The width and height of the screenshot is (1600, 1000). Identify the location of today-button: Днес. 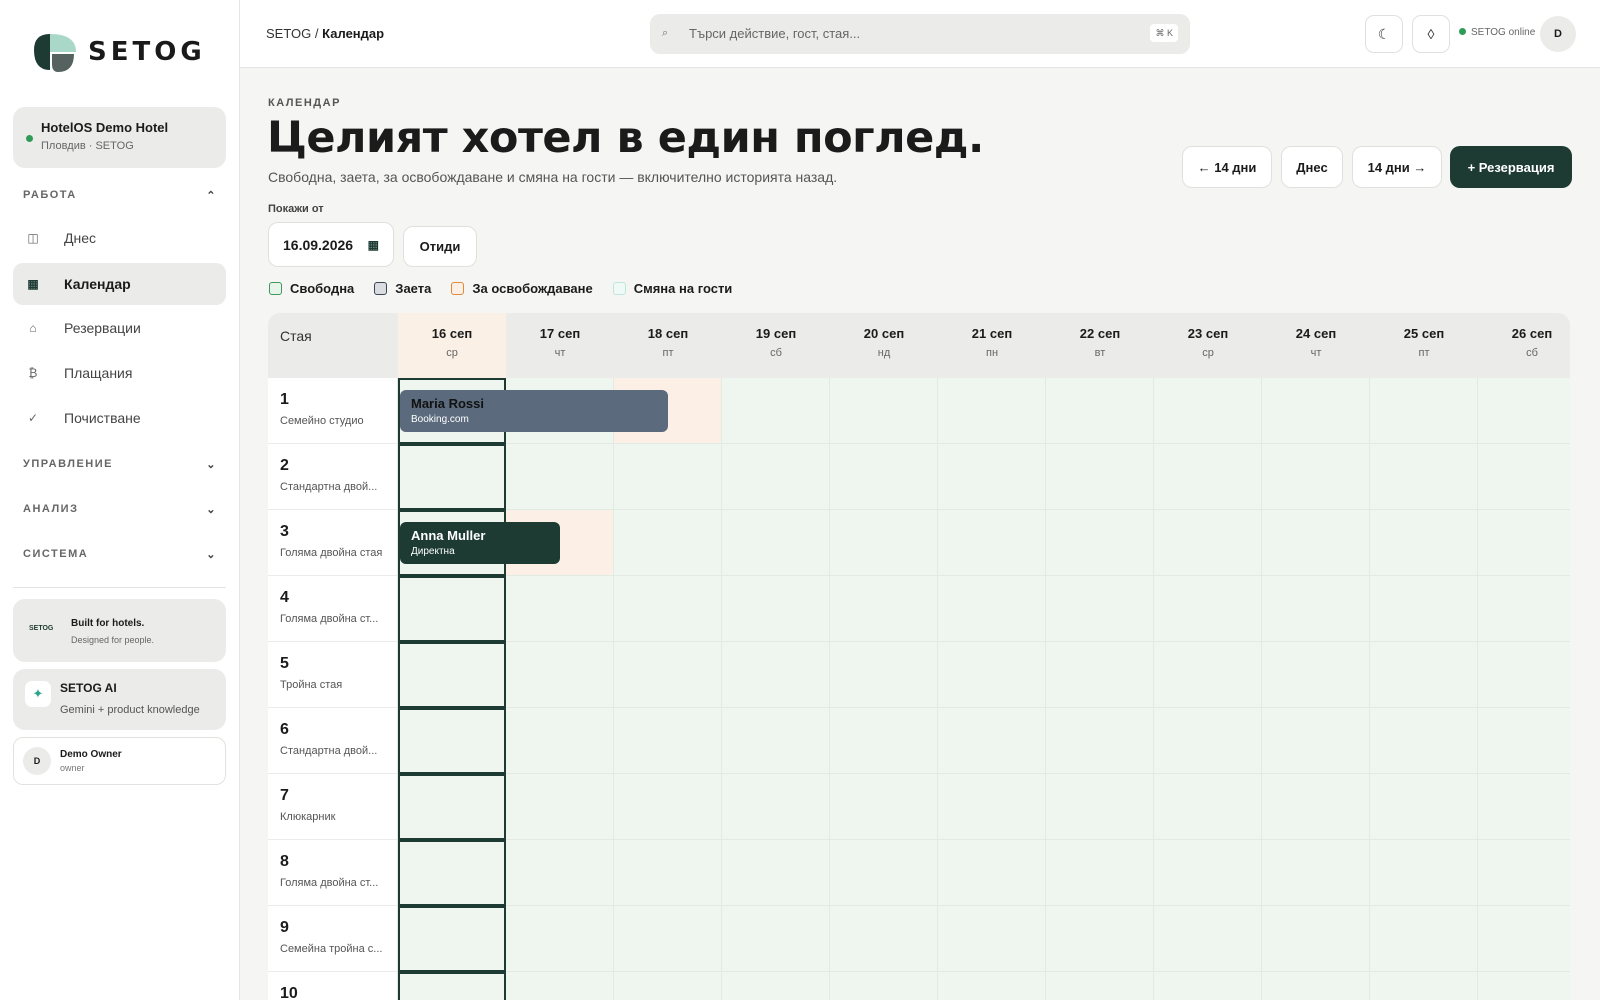
(1312, 167).